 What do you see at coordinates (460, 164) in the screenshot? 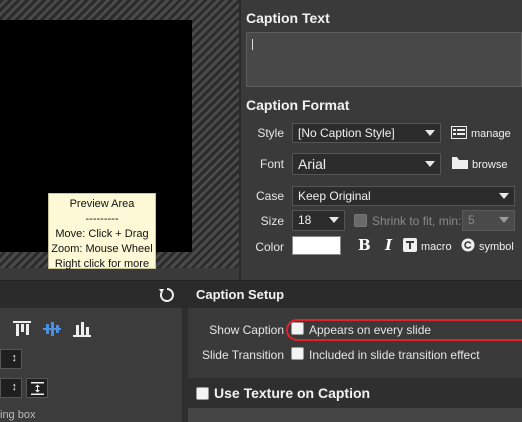
I see `folder-icon` at bounding box center [460, 164].